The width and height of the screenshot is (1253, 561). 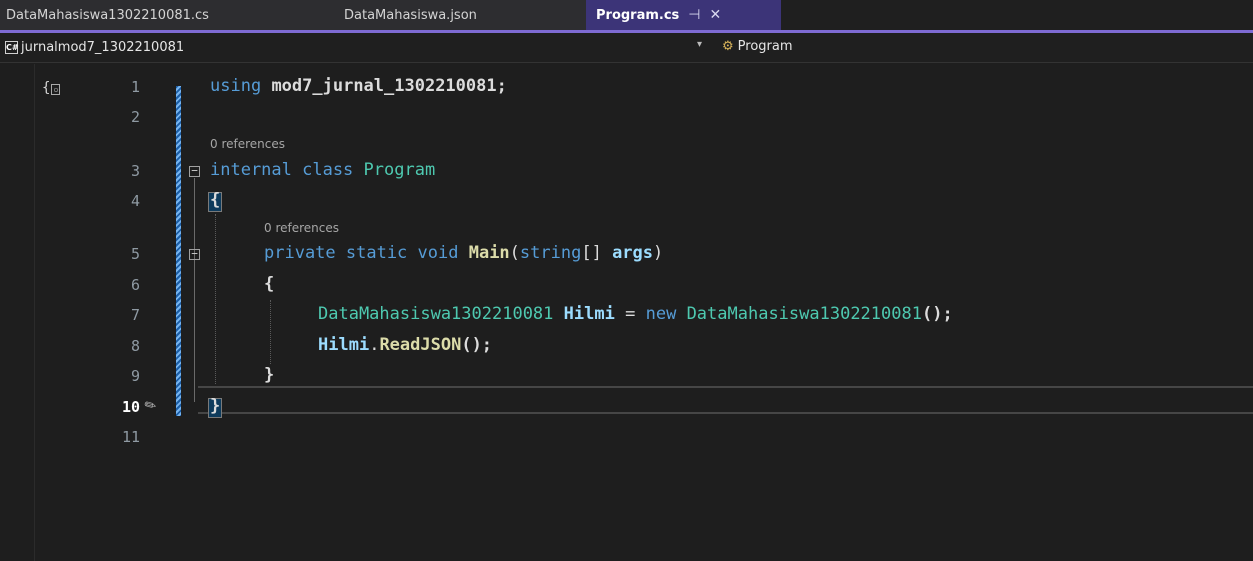 I want to click on paren: (, so click(x=514, y=253).